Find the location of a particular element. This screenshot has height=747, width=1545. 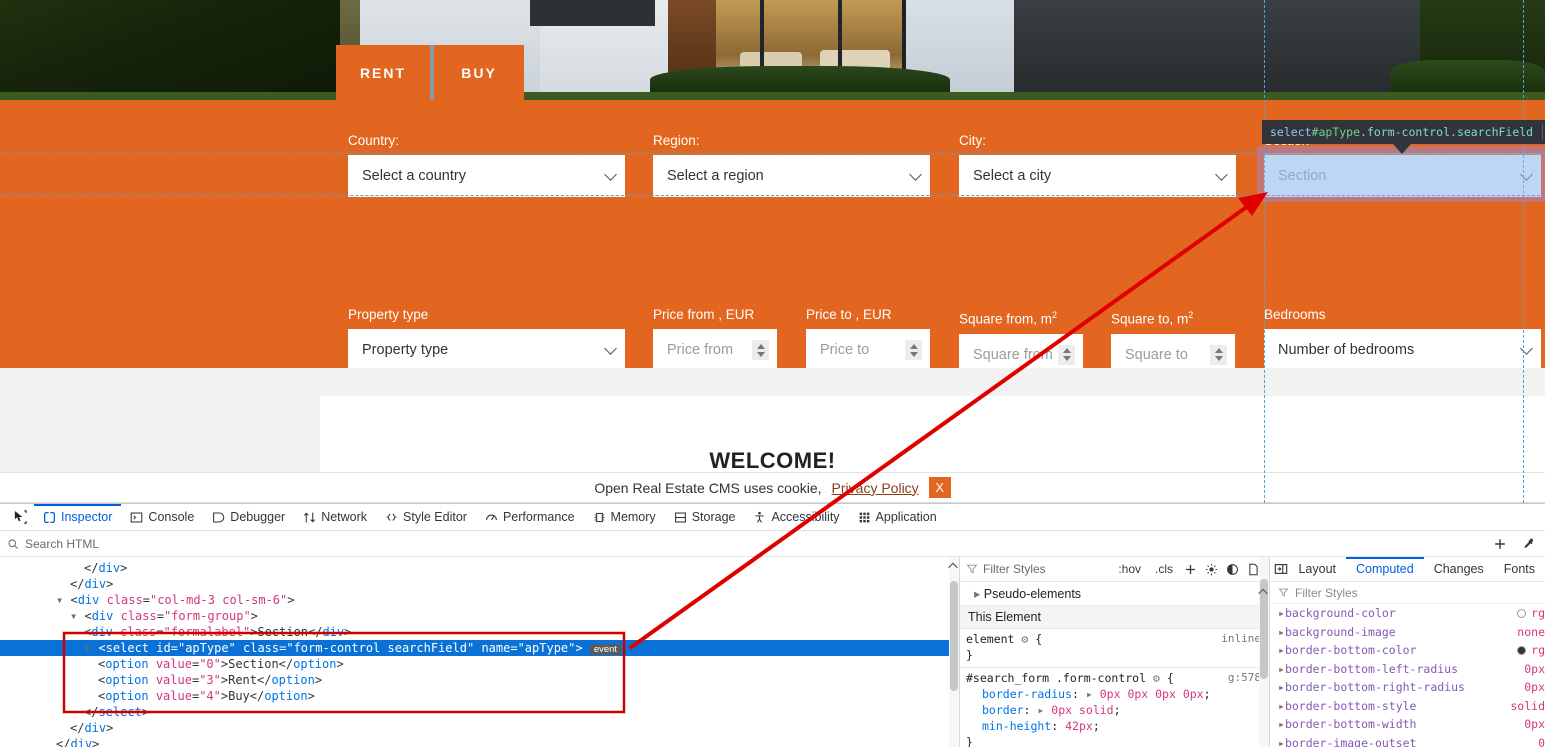

dom-search-bar: Search HTML is located at coordinates (772, 544).